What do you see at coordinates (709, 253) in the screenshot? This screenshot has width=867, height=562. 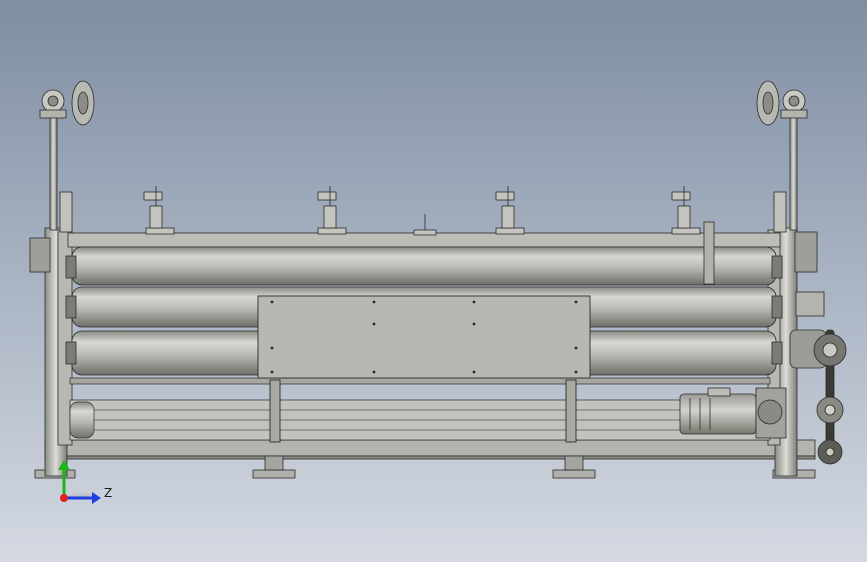 I see `guide-plate` at bounding box center [709, 253].